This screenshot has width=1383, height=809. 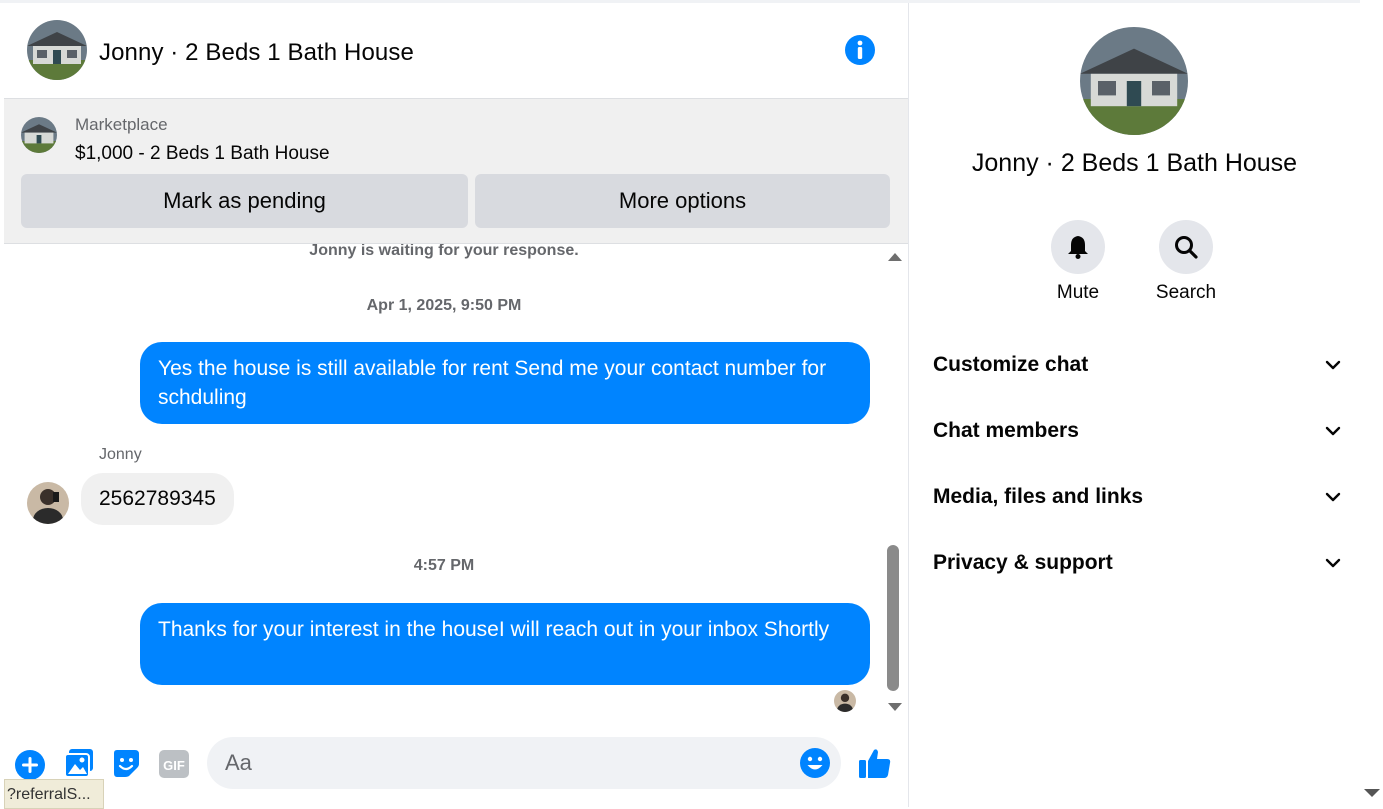 I want to click on conversation-title: Jonny · 2 Beds 1 Bath House, so click(x=256, y=52).